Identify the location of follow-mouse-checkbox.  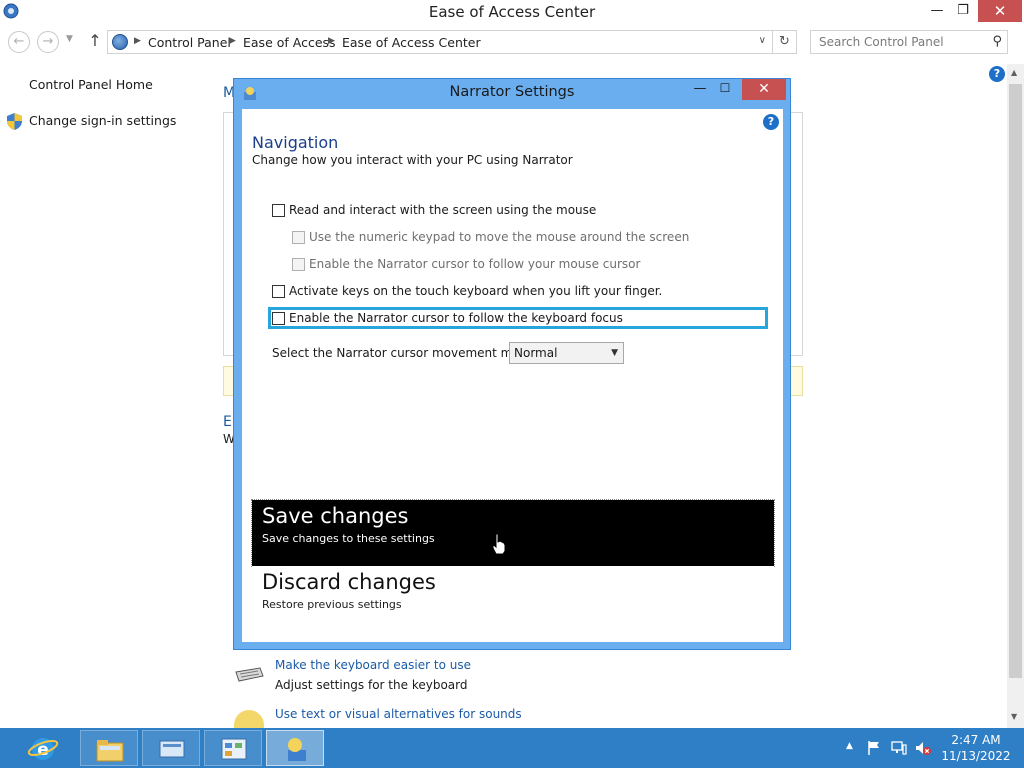
(298, 264).